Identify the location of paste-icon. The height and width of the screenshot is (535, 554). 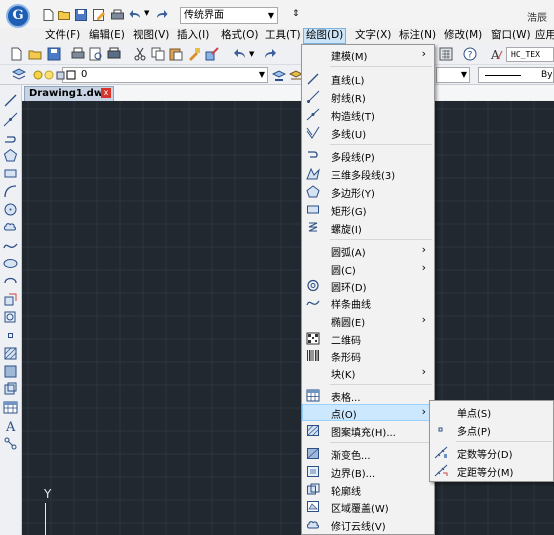
(176, 54).